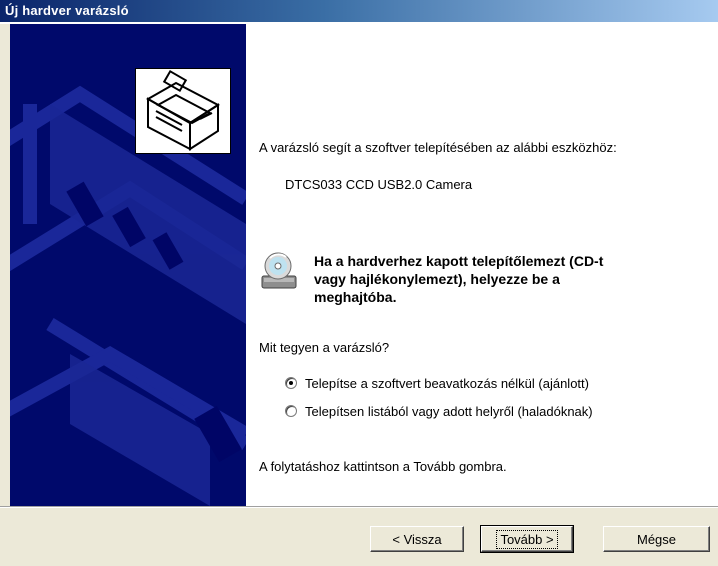  I want to click on window-title: Új hardver varázsló, so click(67, 10).